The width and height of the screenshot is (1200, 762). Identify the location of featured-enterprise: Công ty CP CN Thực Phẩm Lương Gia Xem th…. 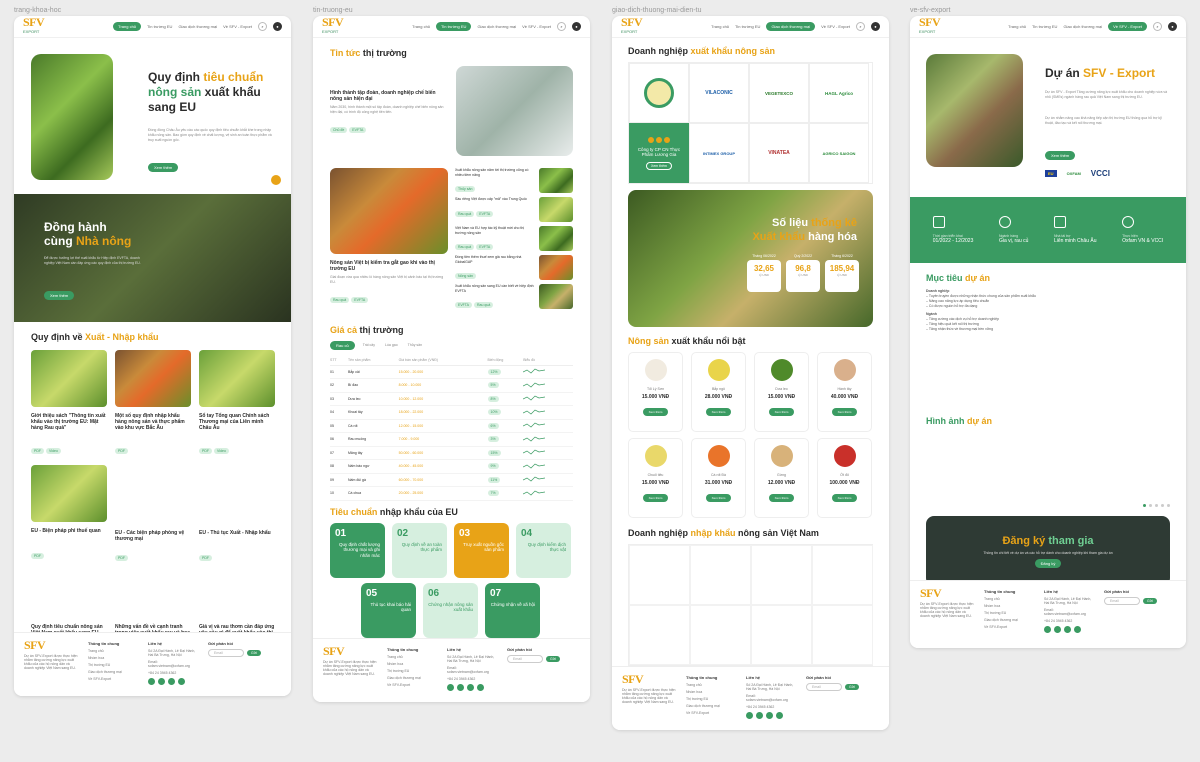
(659, 153).